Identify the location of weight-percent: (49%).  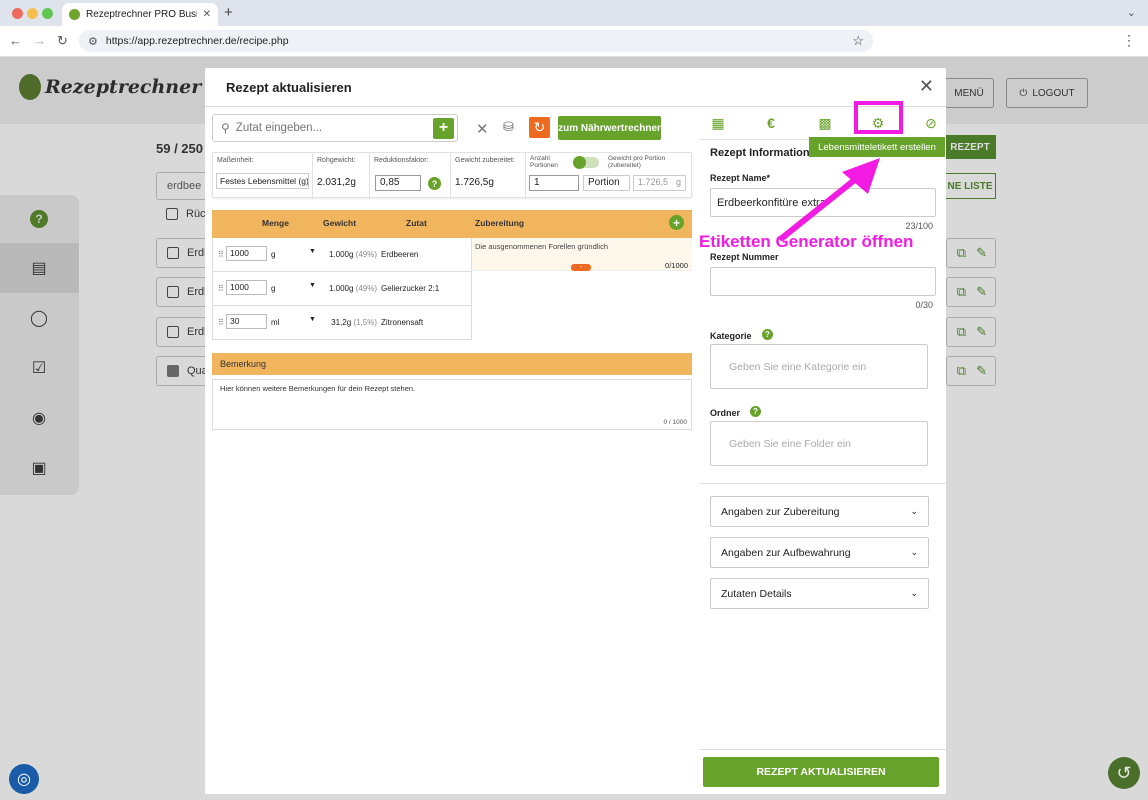
(366, 288).